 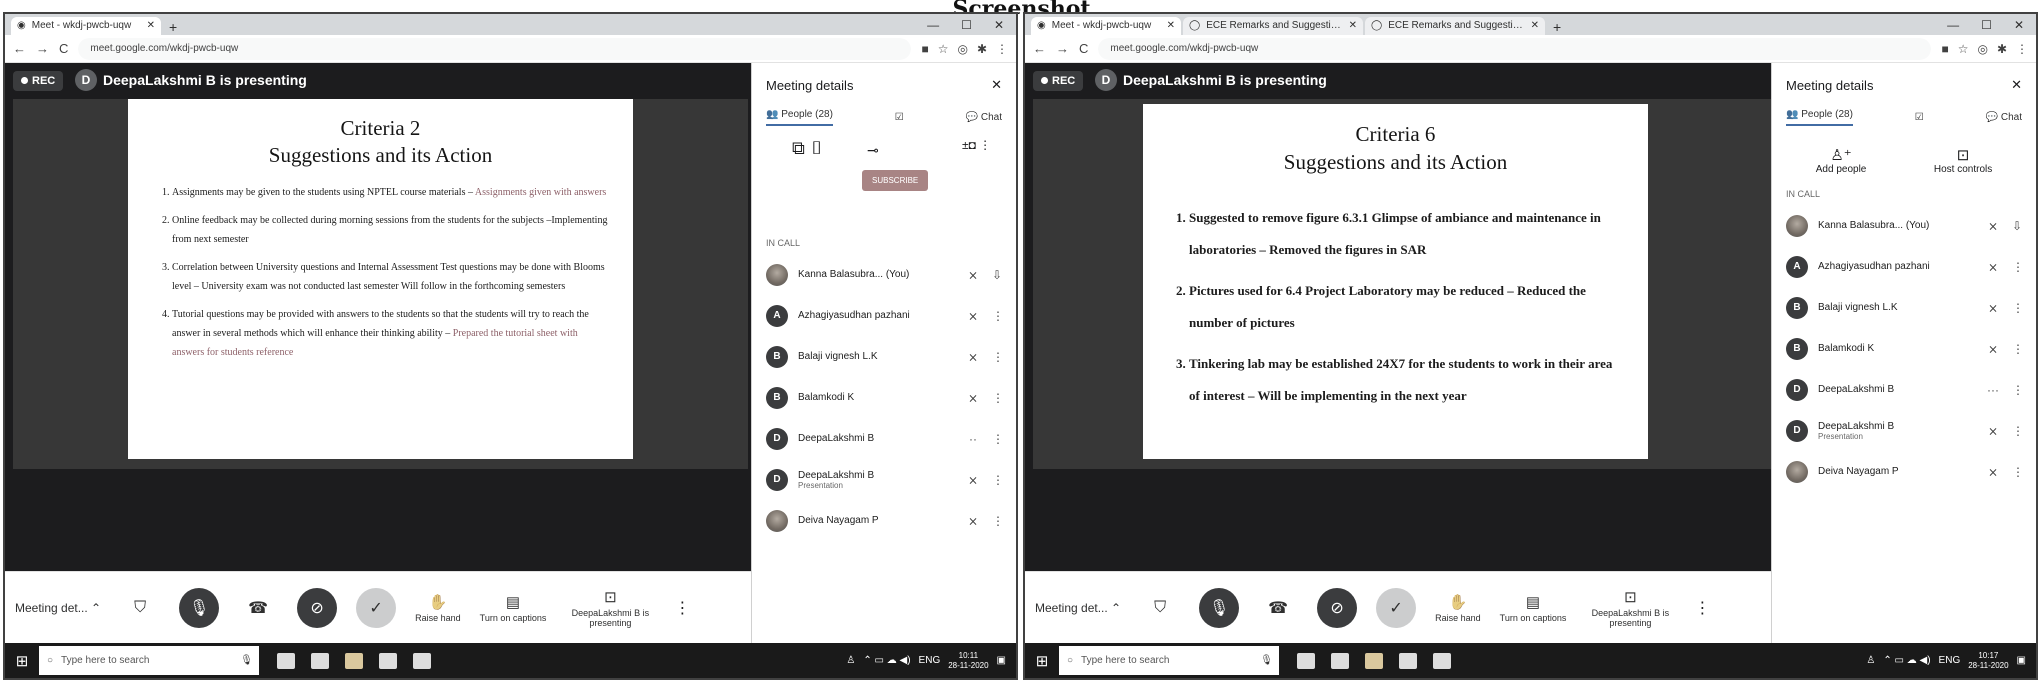 I want to click on close-tab-icon: ✕, so click(x=151, y=26).